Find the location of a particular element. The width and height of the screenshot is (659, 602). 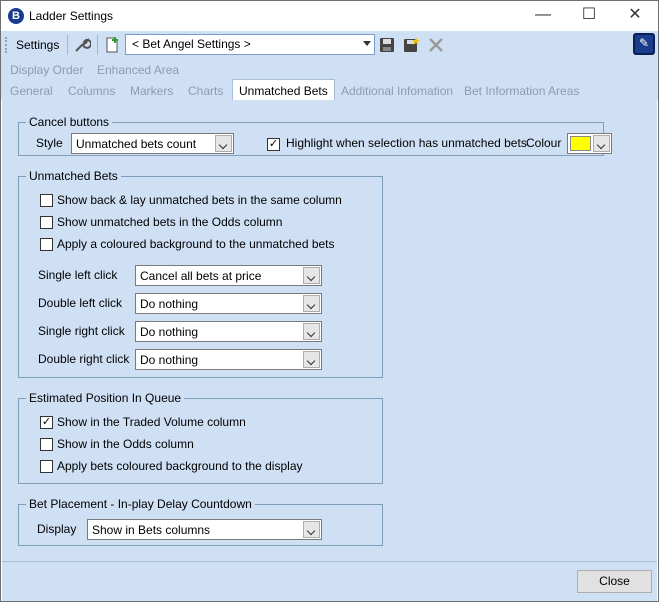

odds-column-checkbox is located at coordinates (46, 222).